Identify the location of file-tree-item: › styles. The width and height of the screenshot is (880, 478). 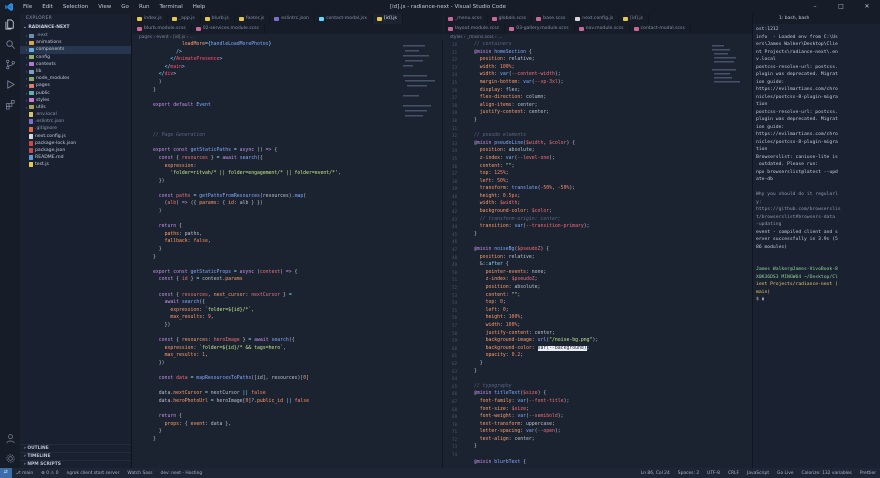
(75, 100).